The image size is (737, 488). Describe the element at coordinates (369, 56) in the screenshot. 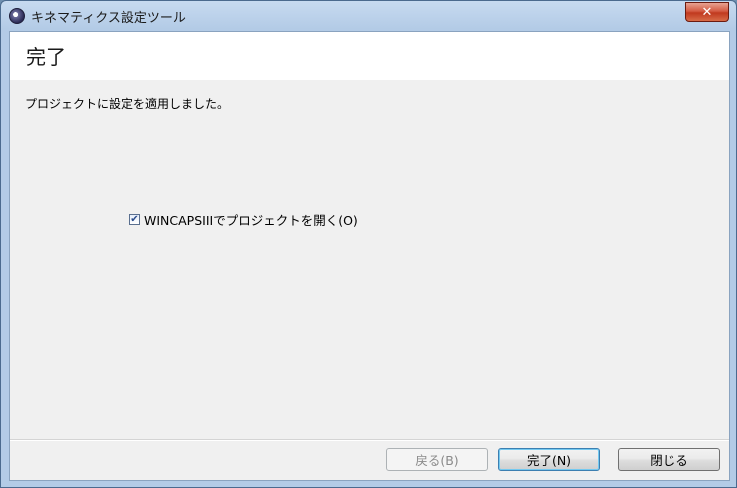

I see `page-header: 完了` at that location.